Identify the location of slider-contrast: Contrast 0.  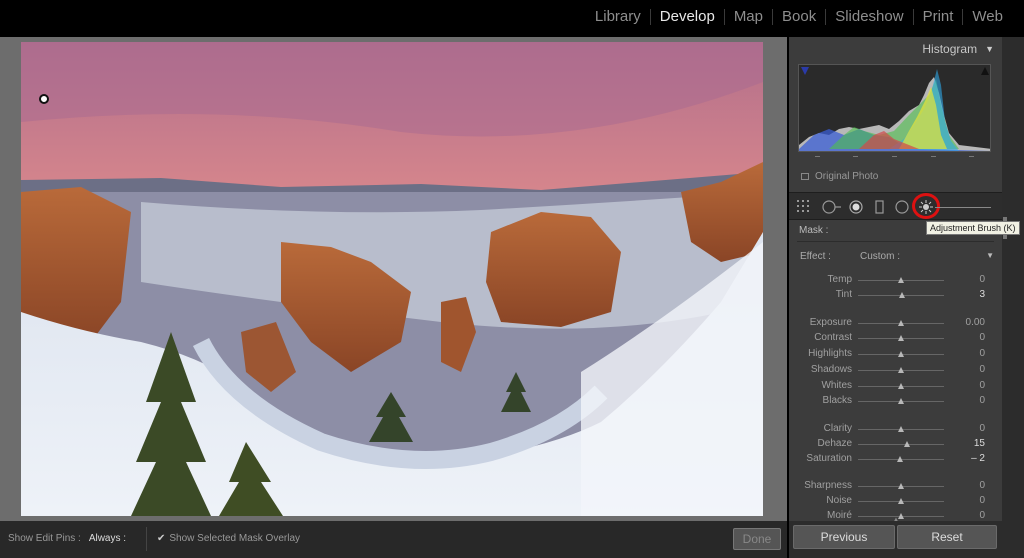
(895, 339).